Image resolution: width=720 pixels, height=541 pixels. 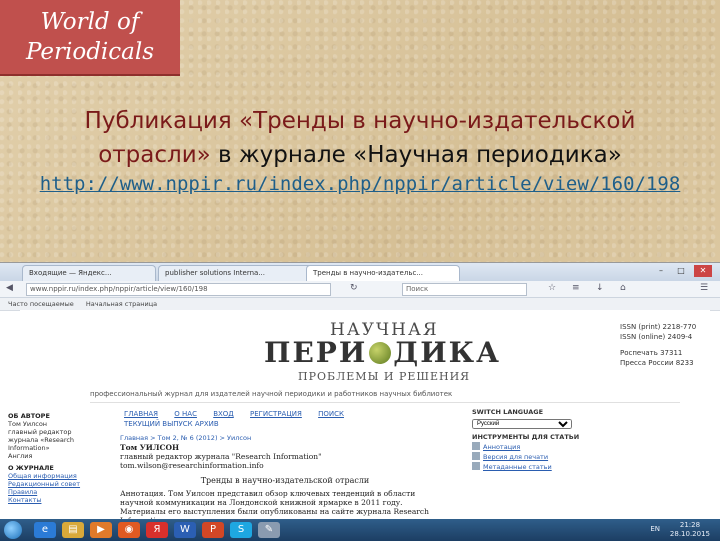 I want to click on journal-logo: ПЕРИ ДИКА, so click(x=382, y=352).